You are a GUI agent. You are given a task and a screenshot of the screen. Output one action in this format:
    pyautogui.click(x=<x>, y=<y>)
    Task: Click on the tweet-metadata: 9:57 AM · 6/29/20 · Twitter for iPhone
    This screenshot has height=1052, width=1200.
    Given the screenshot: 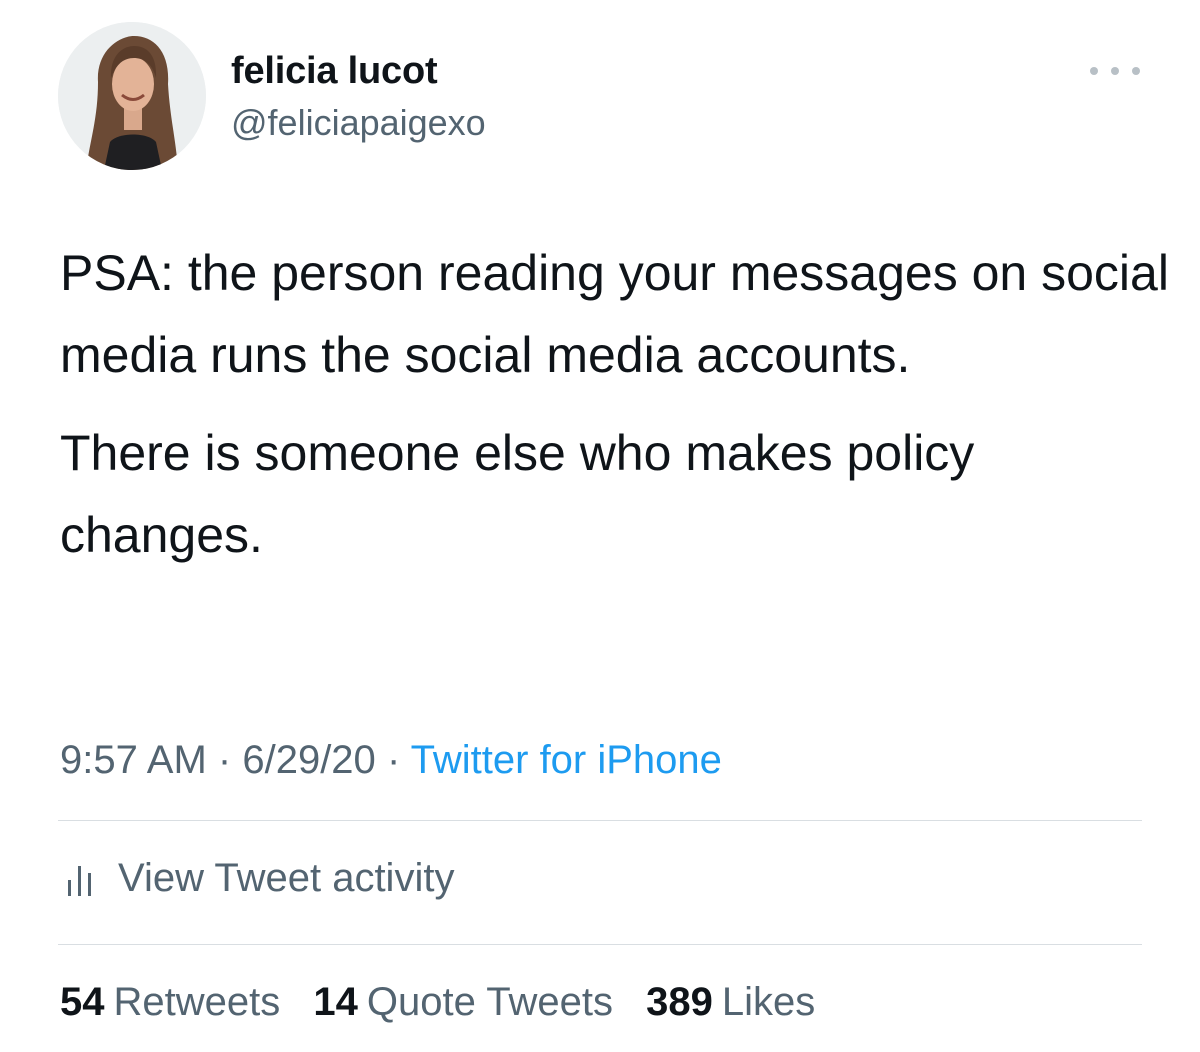 What is the action you would take?
    pyautogui.click(x=391, y=760)
    